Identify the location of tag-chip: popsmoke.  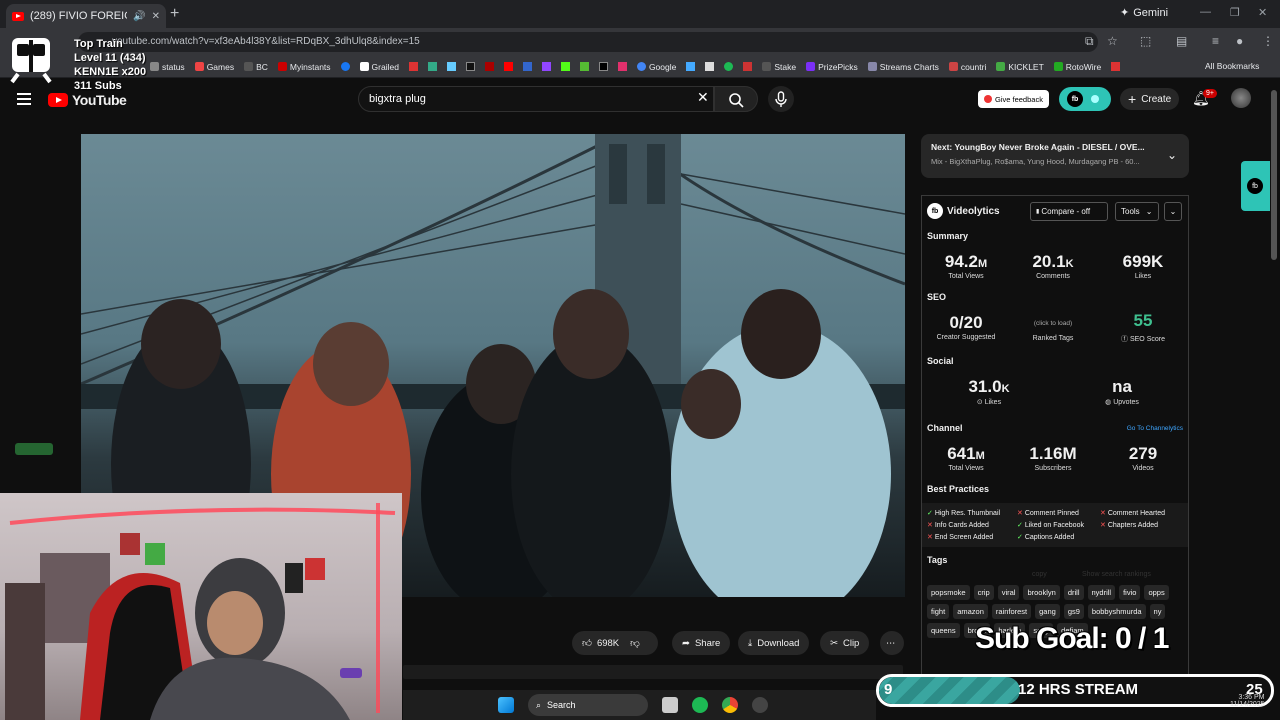
(948, 592).